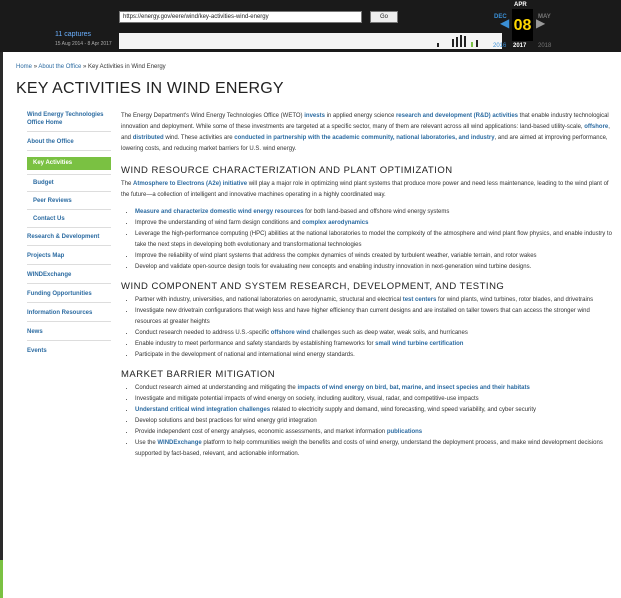  What do you see at coordinates (69, 142) in the screenshot?
I see `sidebar-item-about-the-office: About the Office` at bounding box center [69, 142].